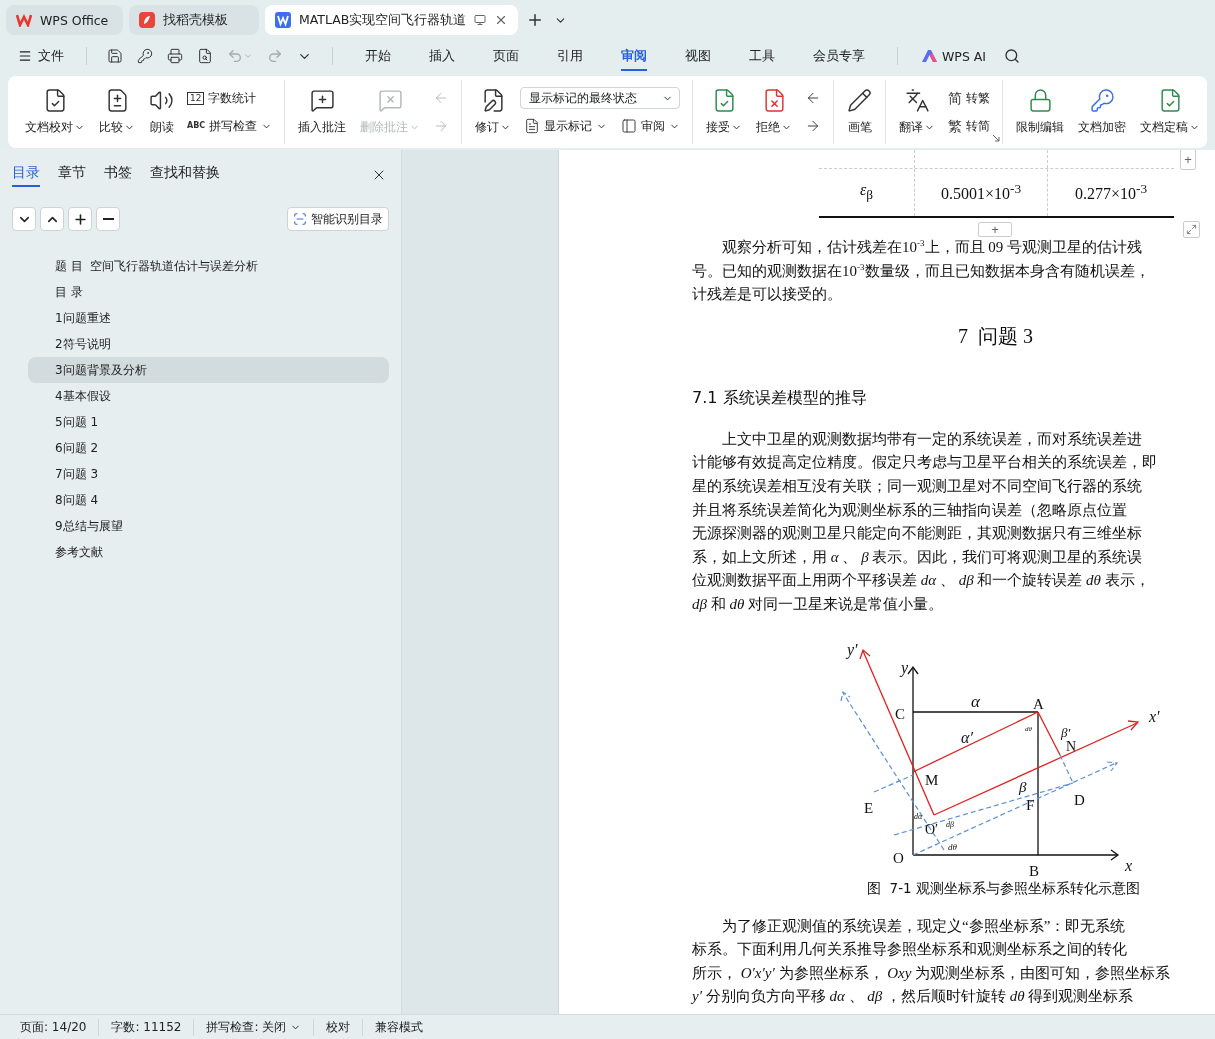  I want to click on ribbon-button: 比较, so click(117, 112).